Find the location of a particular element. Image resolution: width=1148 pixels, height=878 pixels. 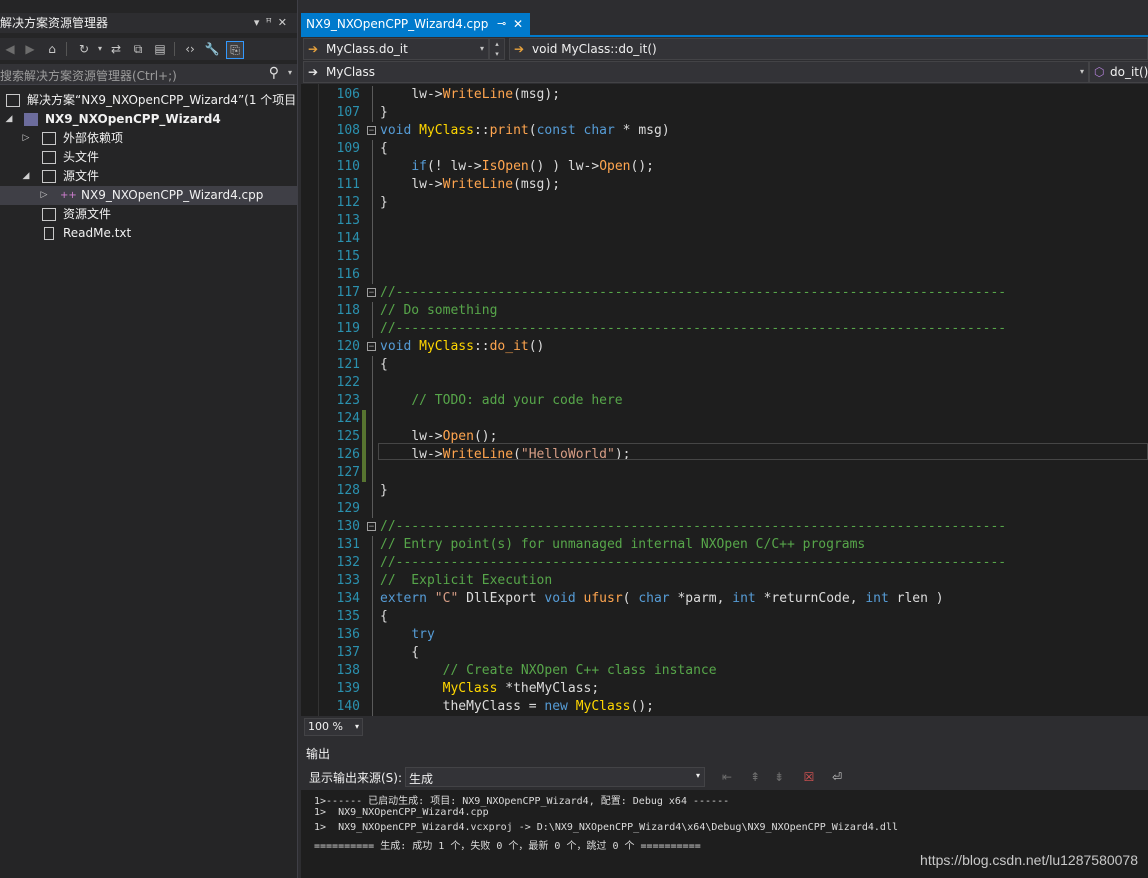

line-number: 122 is located at coordinates (348, 382).